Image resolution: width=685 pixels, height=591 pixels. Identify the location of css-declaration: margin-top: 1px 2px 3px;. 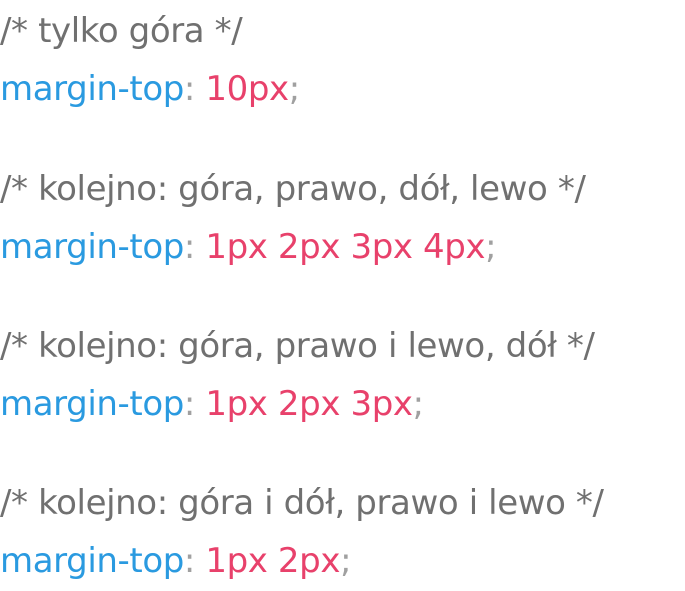
(212, 404).